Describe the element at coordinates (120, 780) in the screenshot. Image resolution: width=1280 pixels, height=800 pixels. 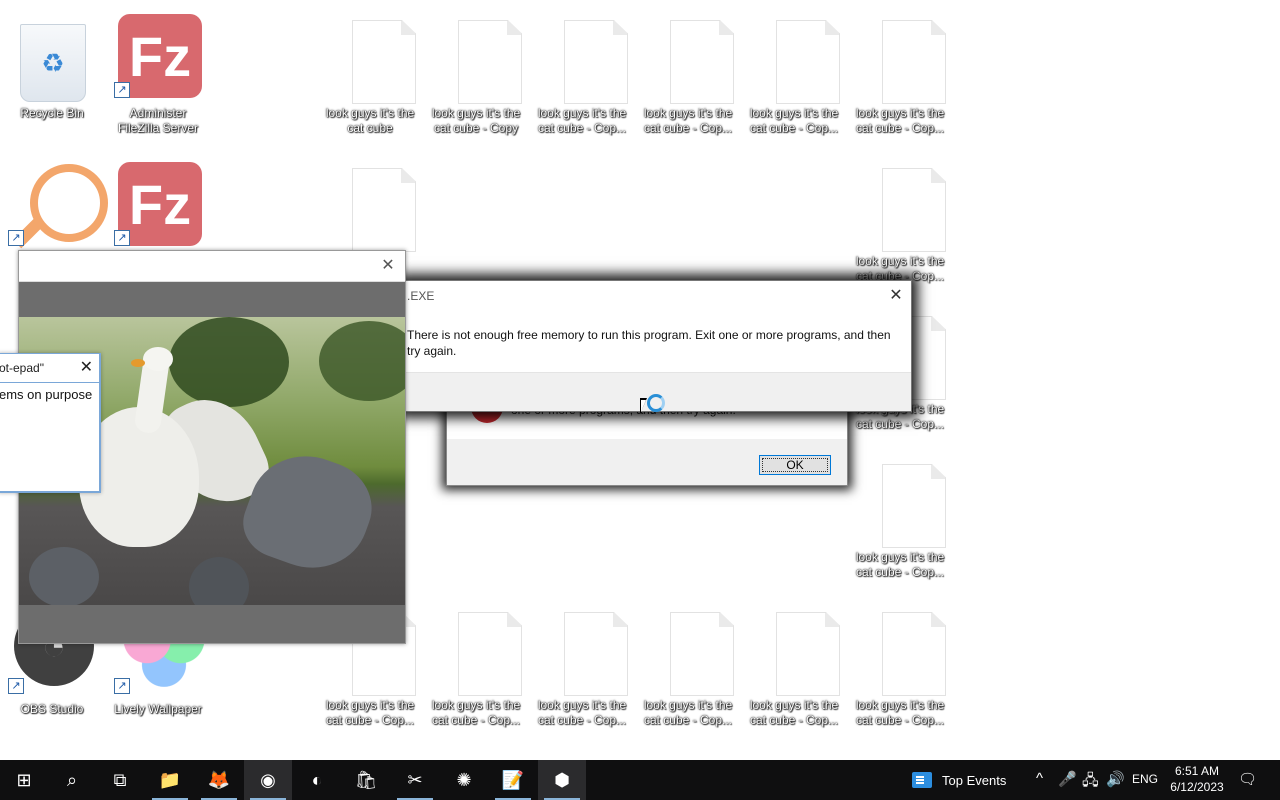
I see `task-view-icon: ⧉` at that location.